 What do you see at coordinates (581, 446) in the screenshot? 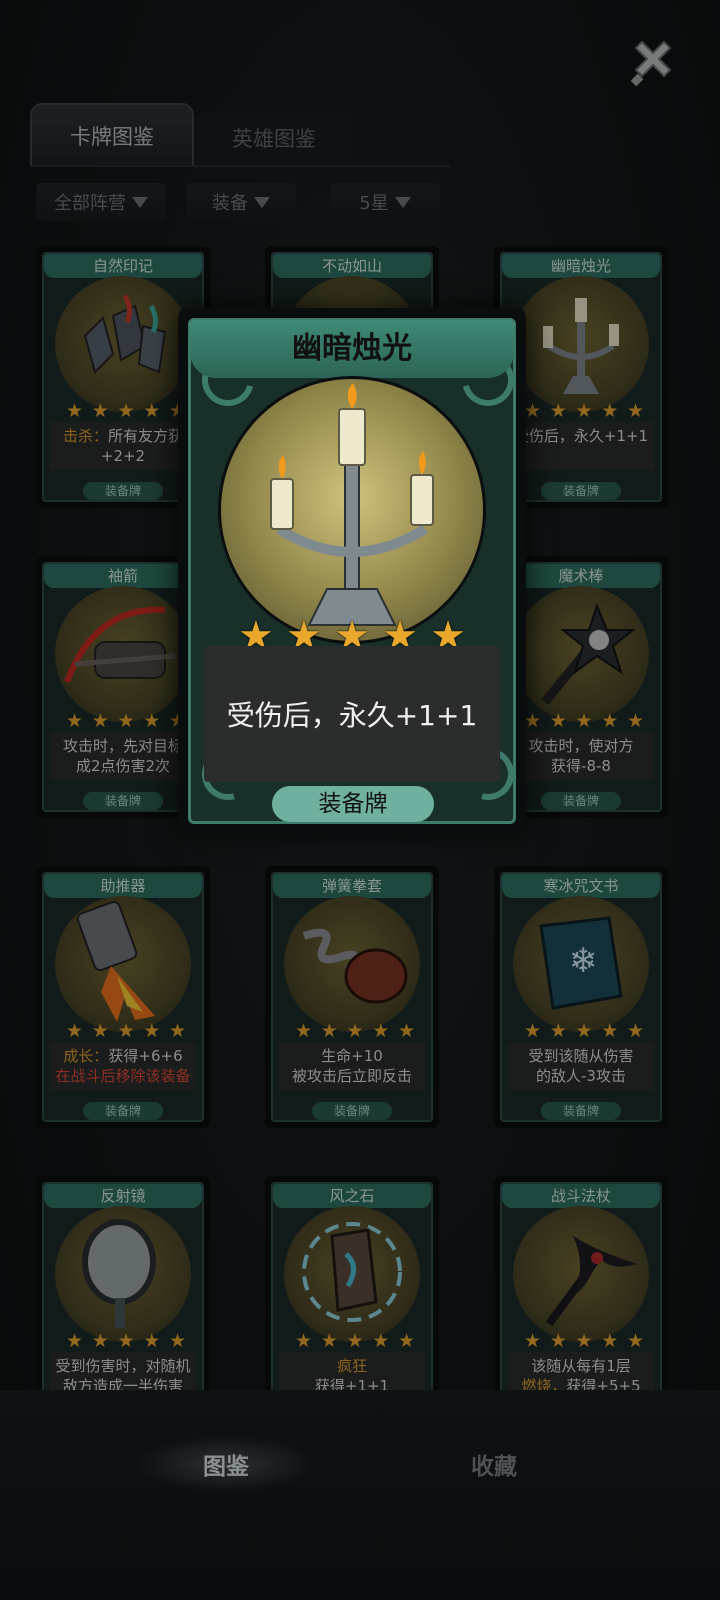
I see `card-description: 受伤后，永久+1+1` at bounding box center [581, 446].